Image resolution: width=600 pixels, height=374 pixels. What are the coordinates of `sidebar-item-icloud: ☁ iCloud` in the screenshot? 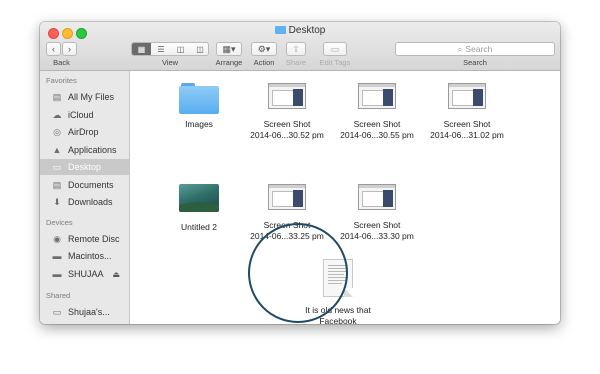 It's located at (84, 115).